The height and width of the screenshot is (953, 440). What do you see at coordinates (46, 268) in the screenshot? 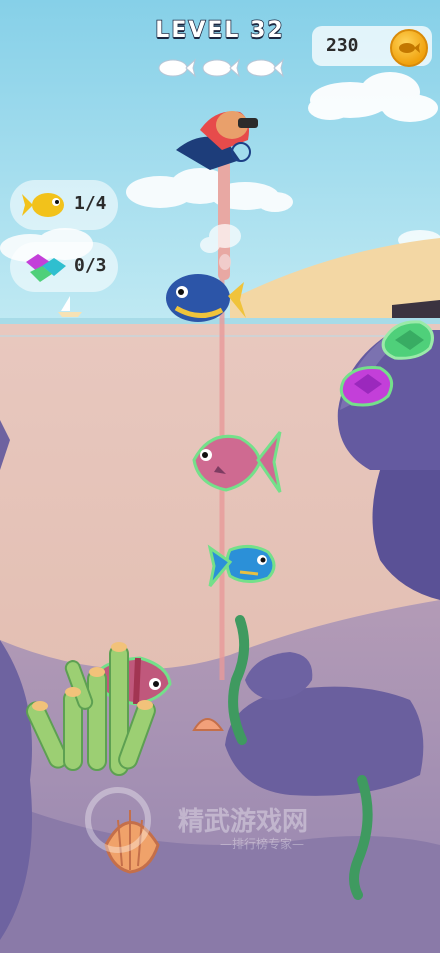
I see `gem-icon` at bounding box center [46, 268].